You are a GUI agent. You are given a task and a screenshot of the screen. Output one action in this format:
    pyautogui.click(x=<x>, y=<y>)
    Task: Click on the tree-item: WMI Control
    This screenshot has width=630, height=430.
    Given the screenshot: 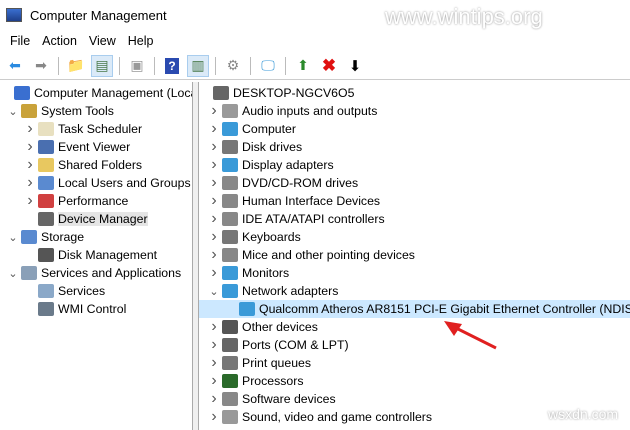 What is the action you would take?
    pyautogui.click(x=96, y=309)
    